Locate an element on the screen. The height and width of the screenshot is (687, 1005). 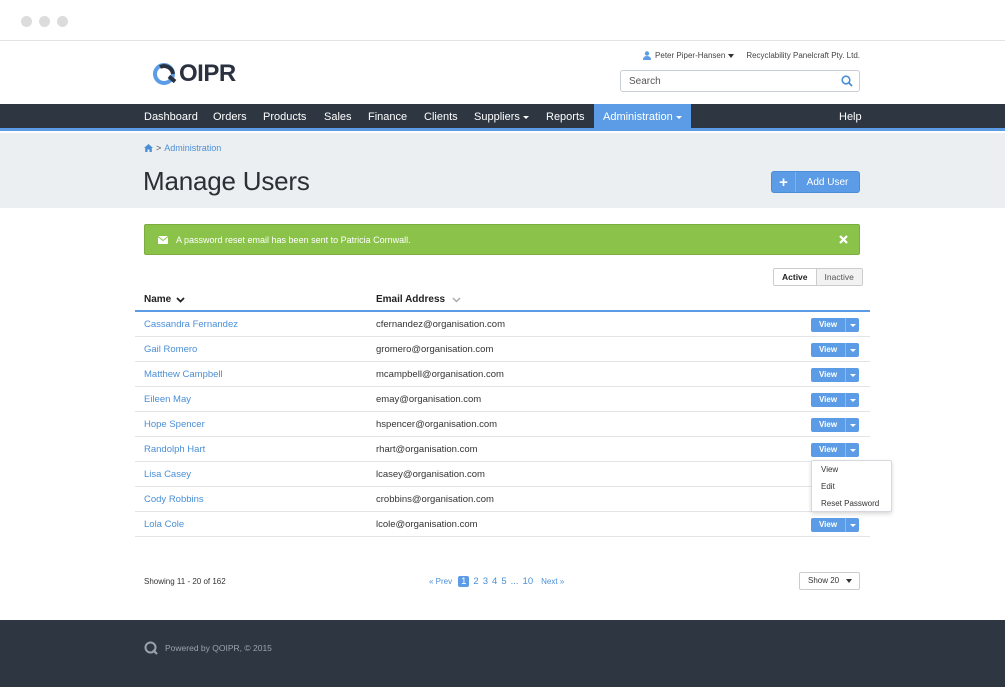
user-name-link: Randolph Hart is located at coordinates (174, 449).